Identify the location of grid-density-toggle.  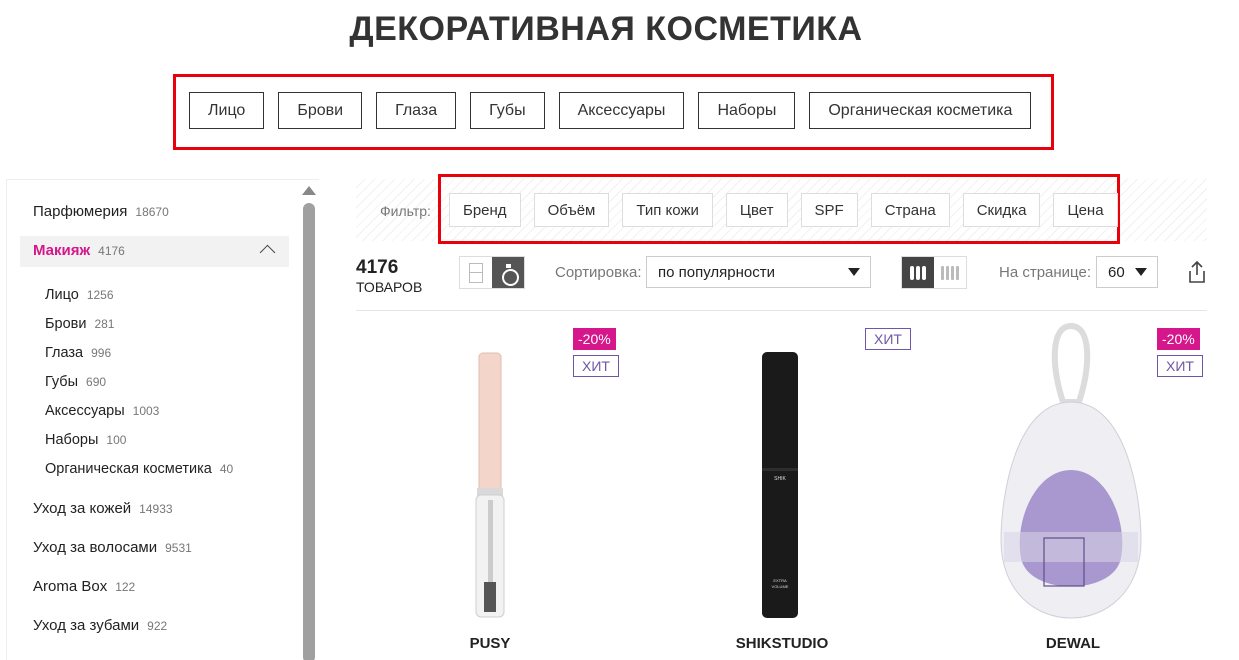
(934, 272).